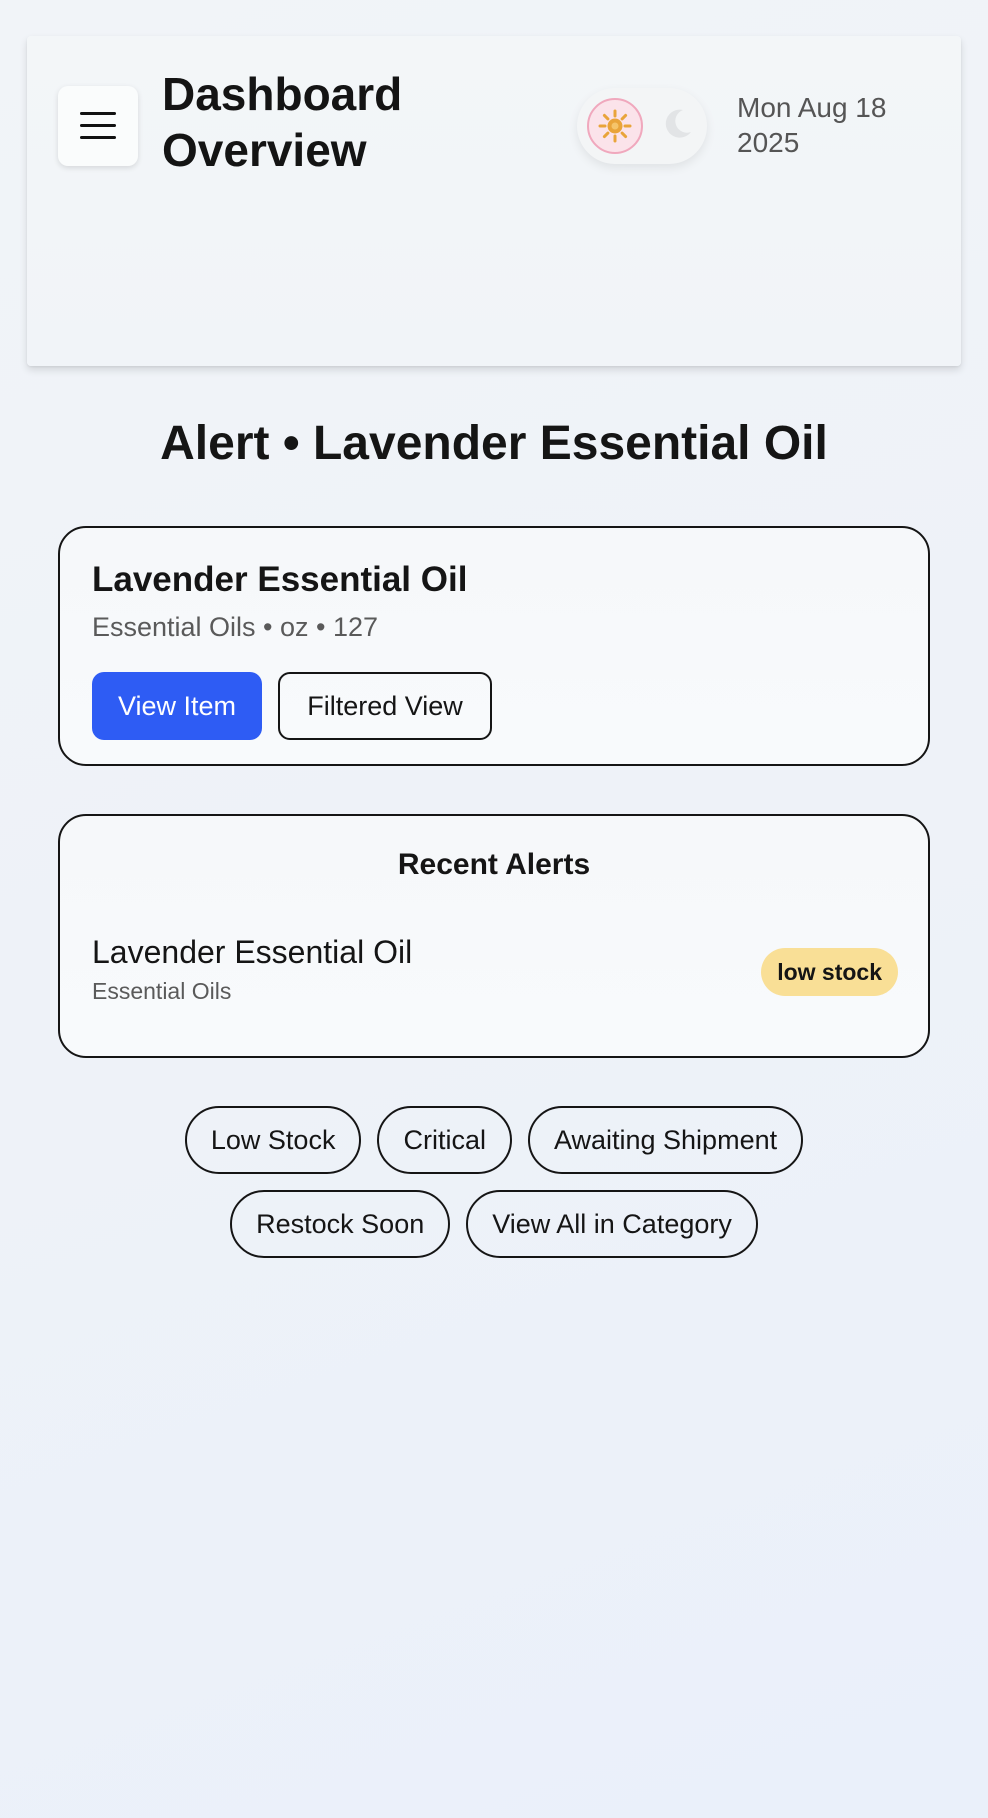 The image size is (988, 1818). I want to click on chip-critical: Critical, so click(444, 1140).